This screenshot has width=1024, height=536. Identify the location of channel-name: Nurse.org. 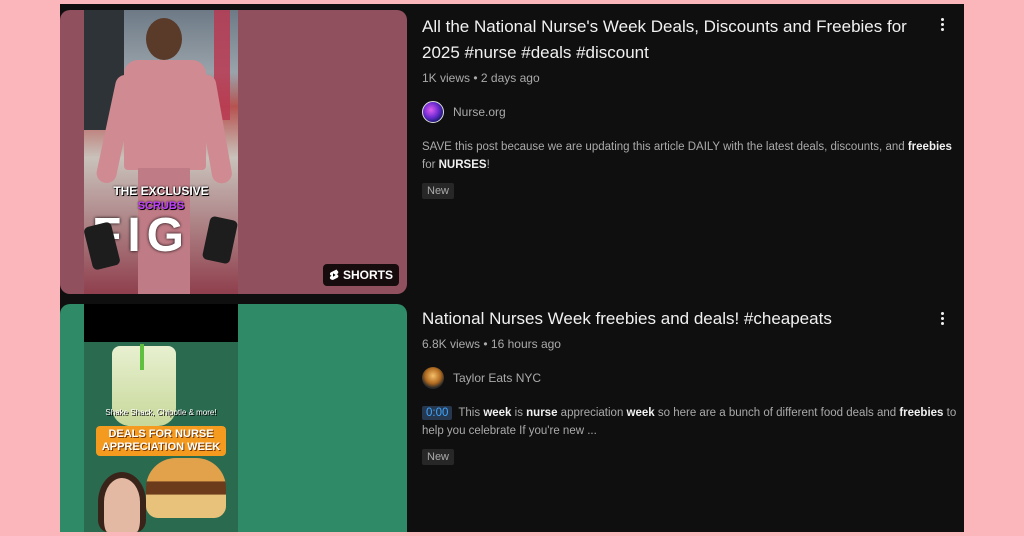
(479, 112).